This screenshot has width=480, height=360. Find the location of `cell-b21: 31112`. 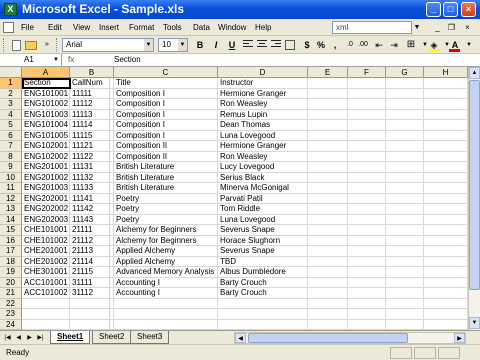

cell-b21: 31112 is located at coordinates (92, 293).